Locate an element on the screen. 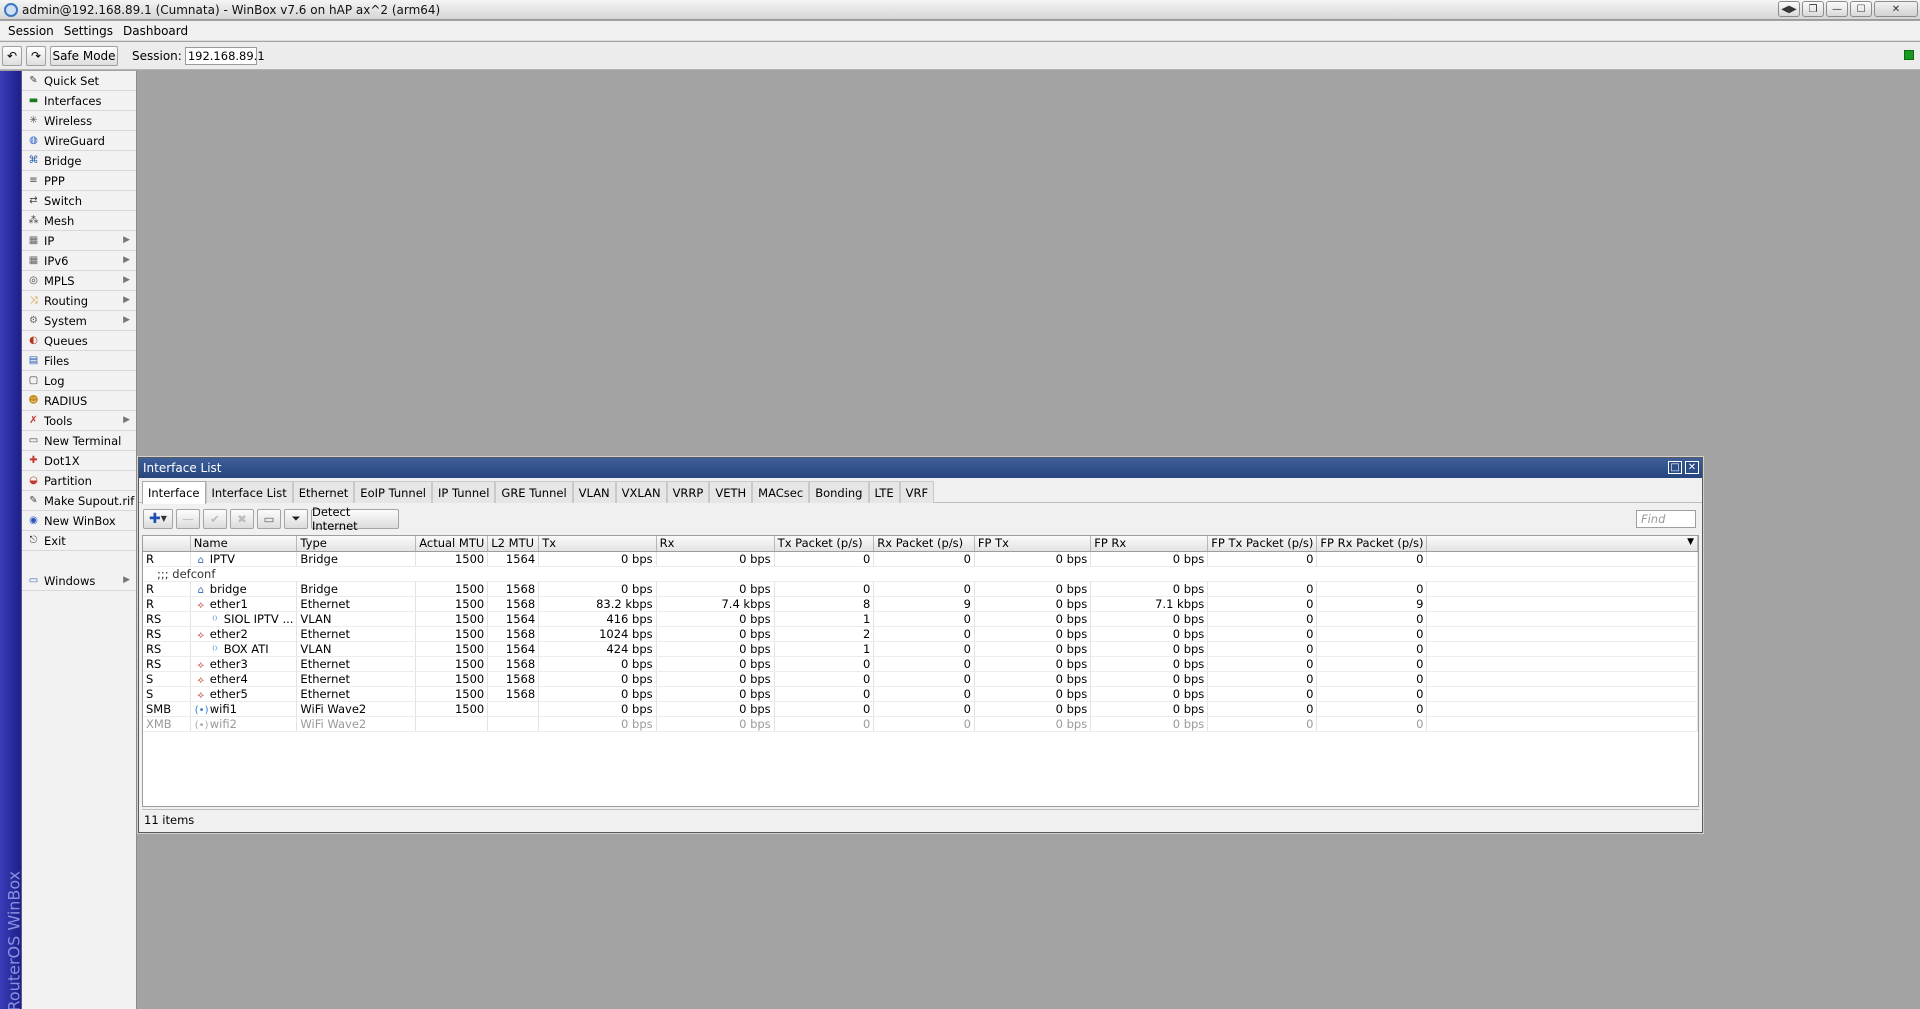  tab-bonding: Bonding is located at coordinates (839, 492).